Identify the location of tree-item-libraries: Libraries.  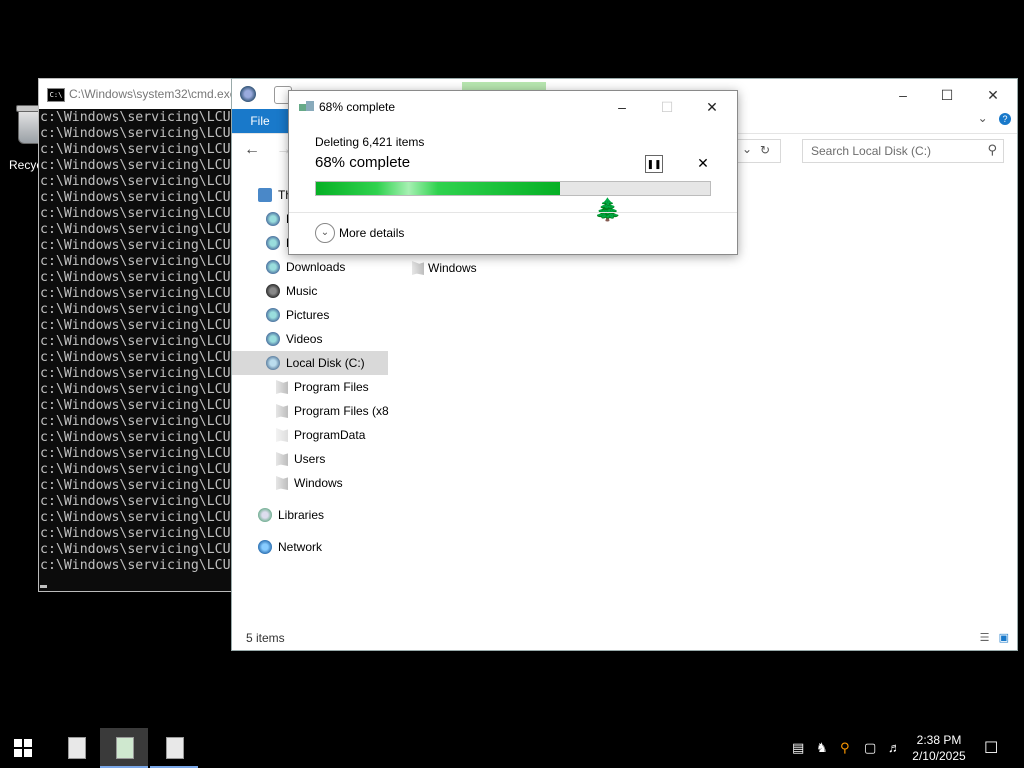
(310, 515).